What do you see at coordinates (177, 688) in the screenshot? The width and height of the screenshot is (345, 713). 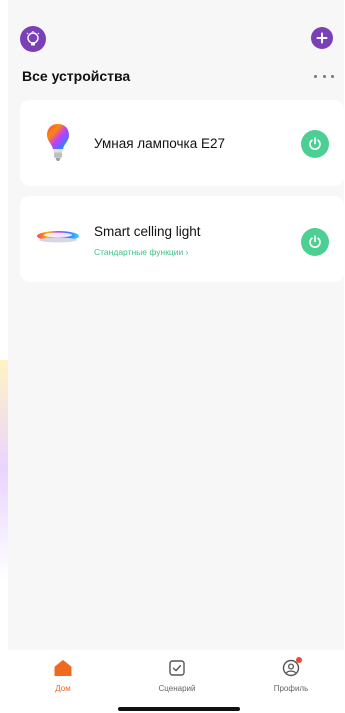 I see `tab-label: Сценарий` at bounding box center [177, 688].